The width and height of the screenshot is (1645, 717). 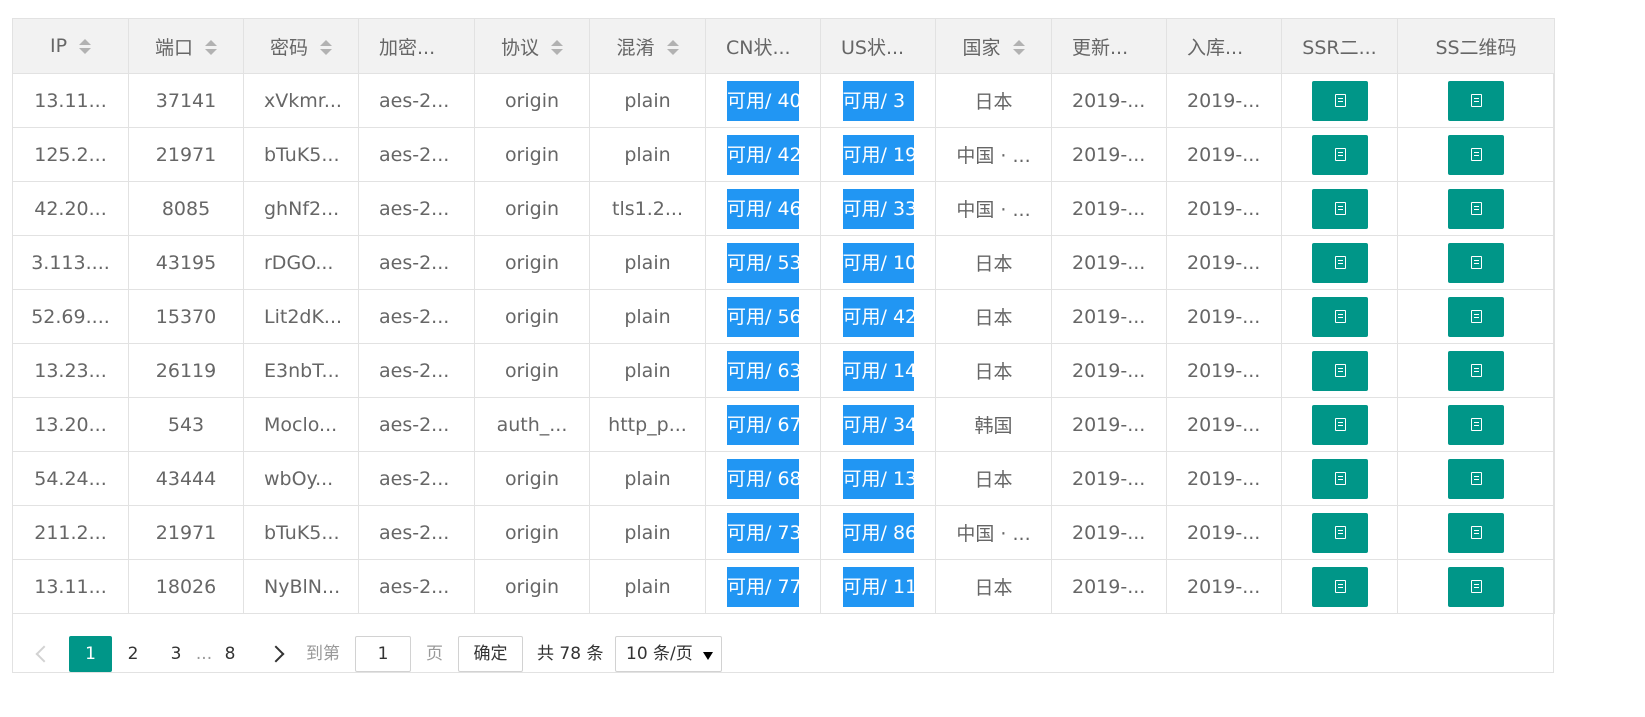 I want to click on column-header-8: 国家, so click(x=993, y=46).